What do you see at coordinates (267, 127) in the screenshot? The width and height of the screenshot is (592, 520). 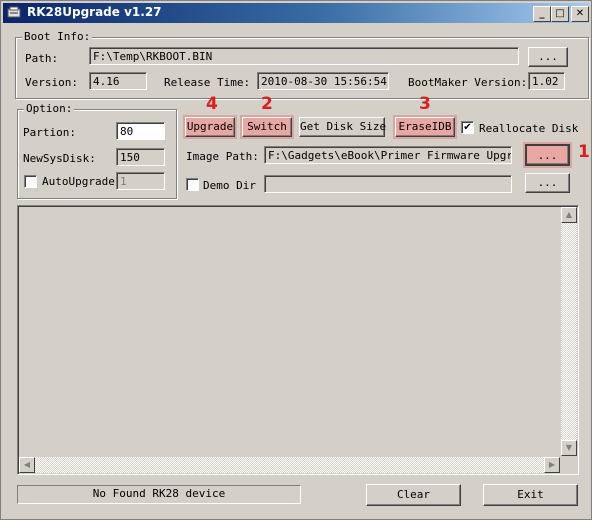 I see `switch-button: Switch` at bounding box center [267, 127].